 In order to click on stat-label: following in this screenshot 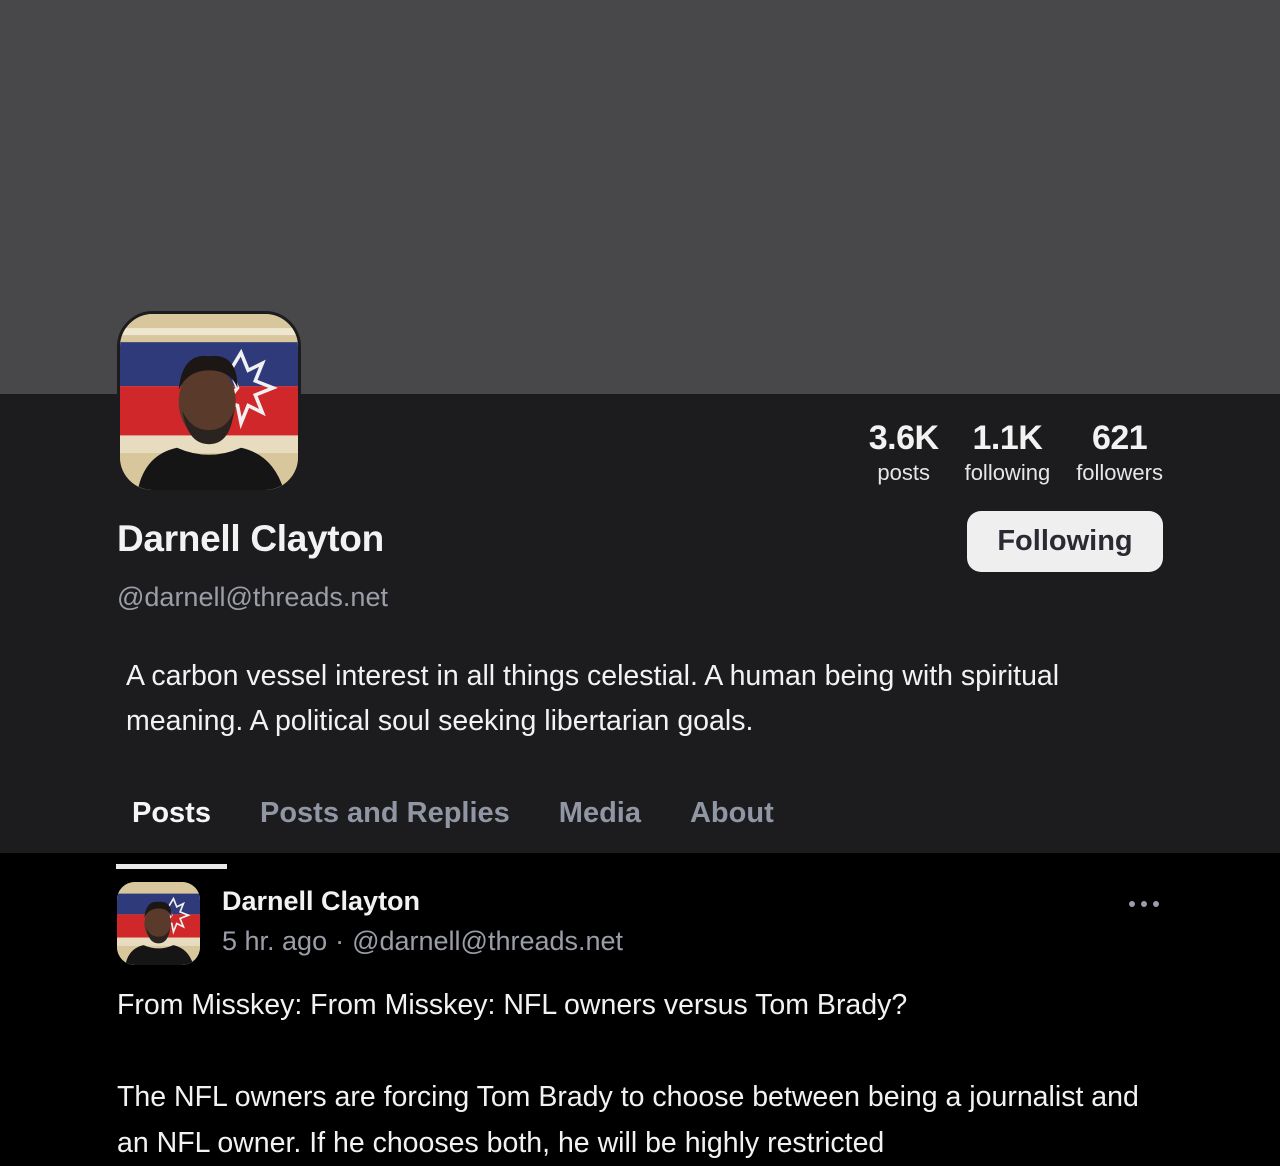, I will do `click(1007, 472)`.